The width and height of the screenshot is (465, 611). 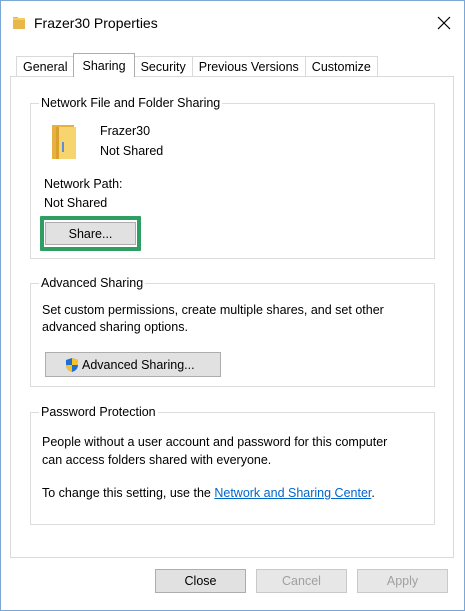 I want to click on network-path-label: Network Path:, so click(x=83, y=184).